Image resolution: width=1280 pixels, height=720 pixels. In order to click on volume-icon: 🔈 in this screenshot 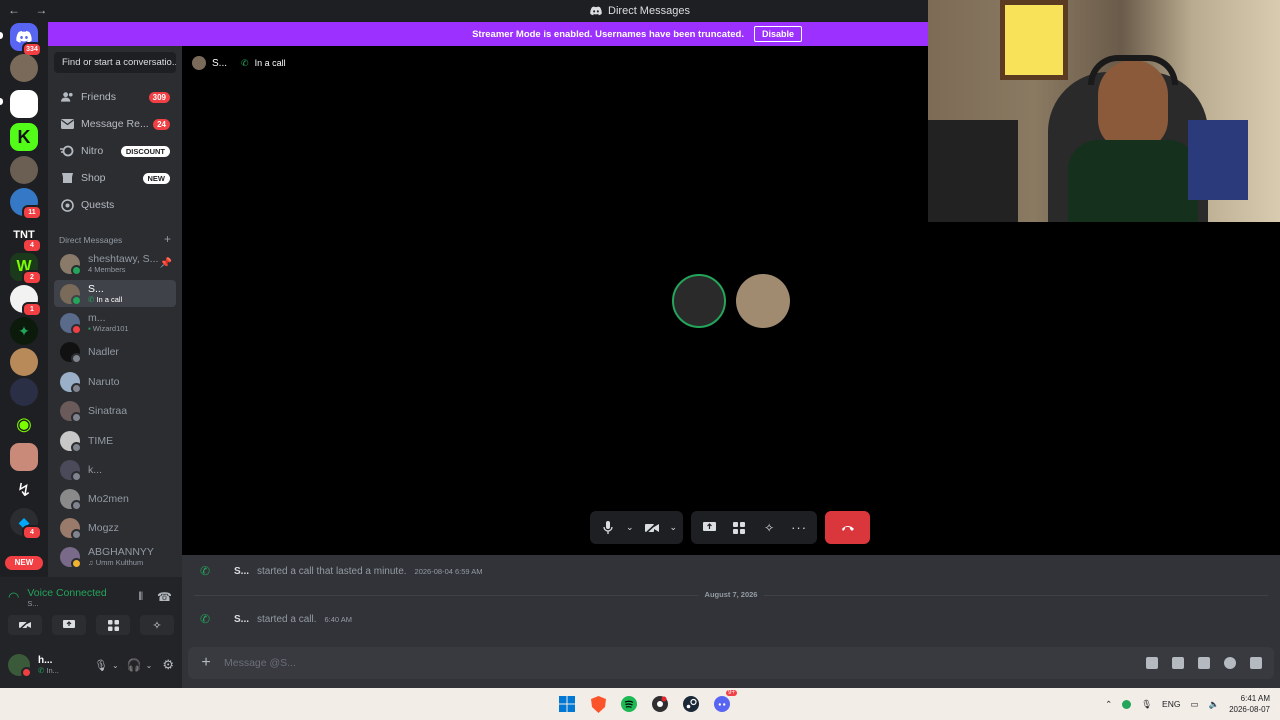, I will do `click(1213, 704)`.